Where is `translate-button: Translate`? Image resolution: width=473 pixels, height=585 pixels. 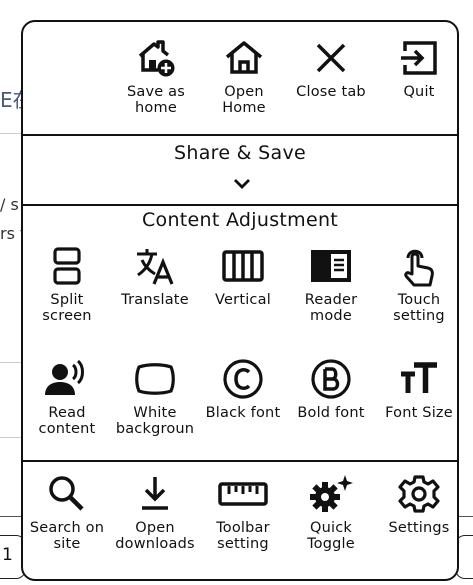
translate-button: Translate is located at coordinates (155, 276).